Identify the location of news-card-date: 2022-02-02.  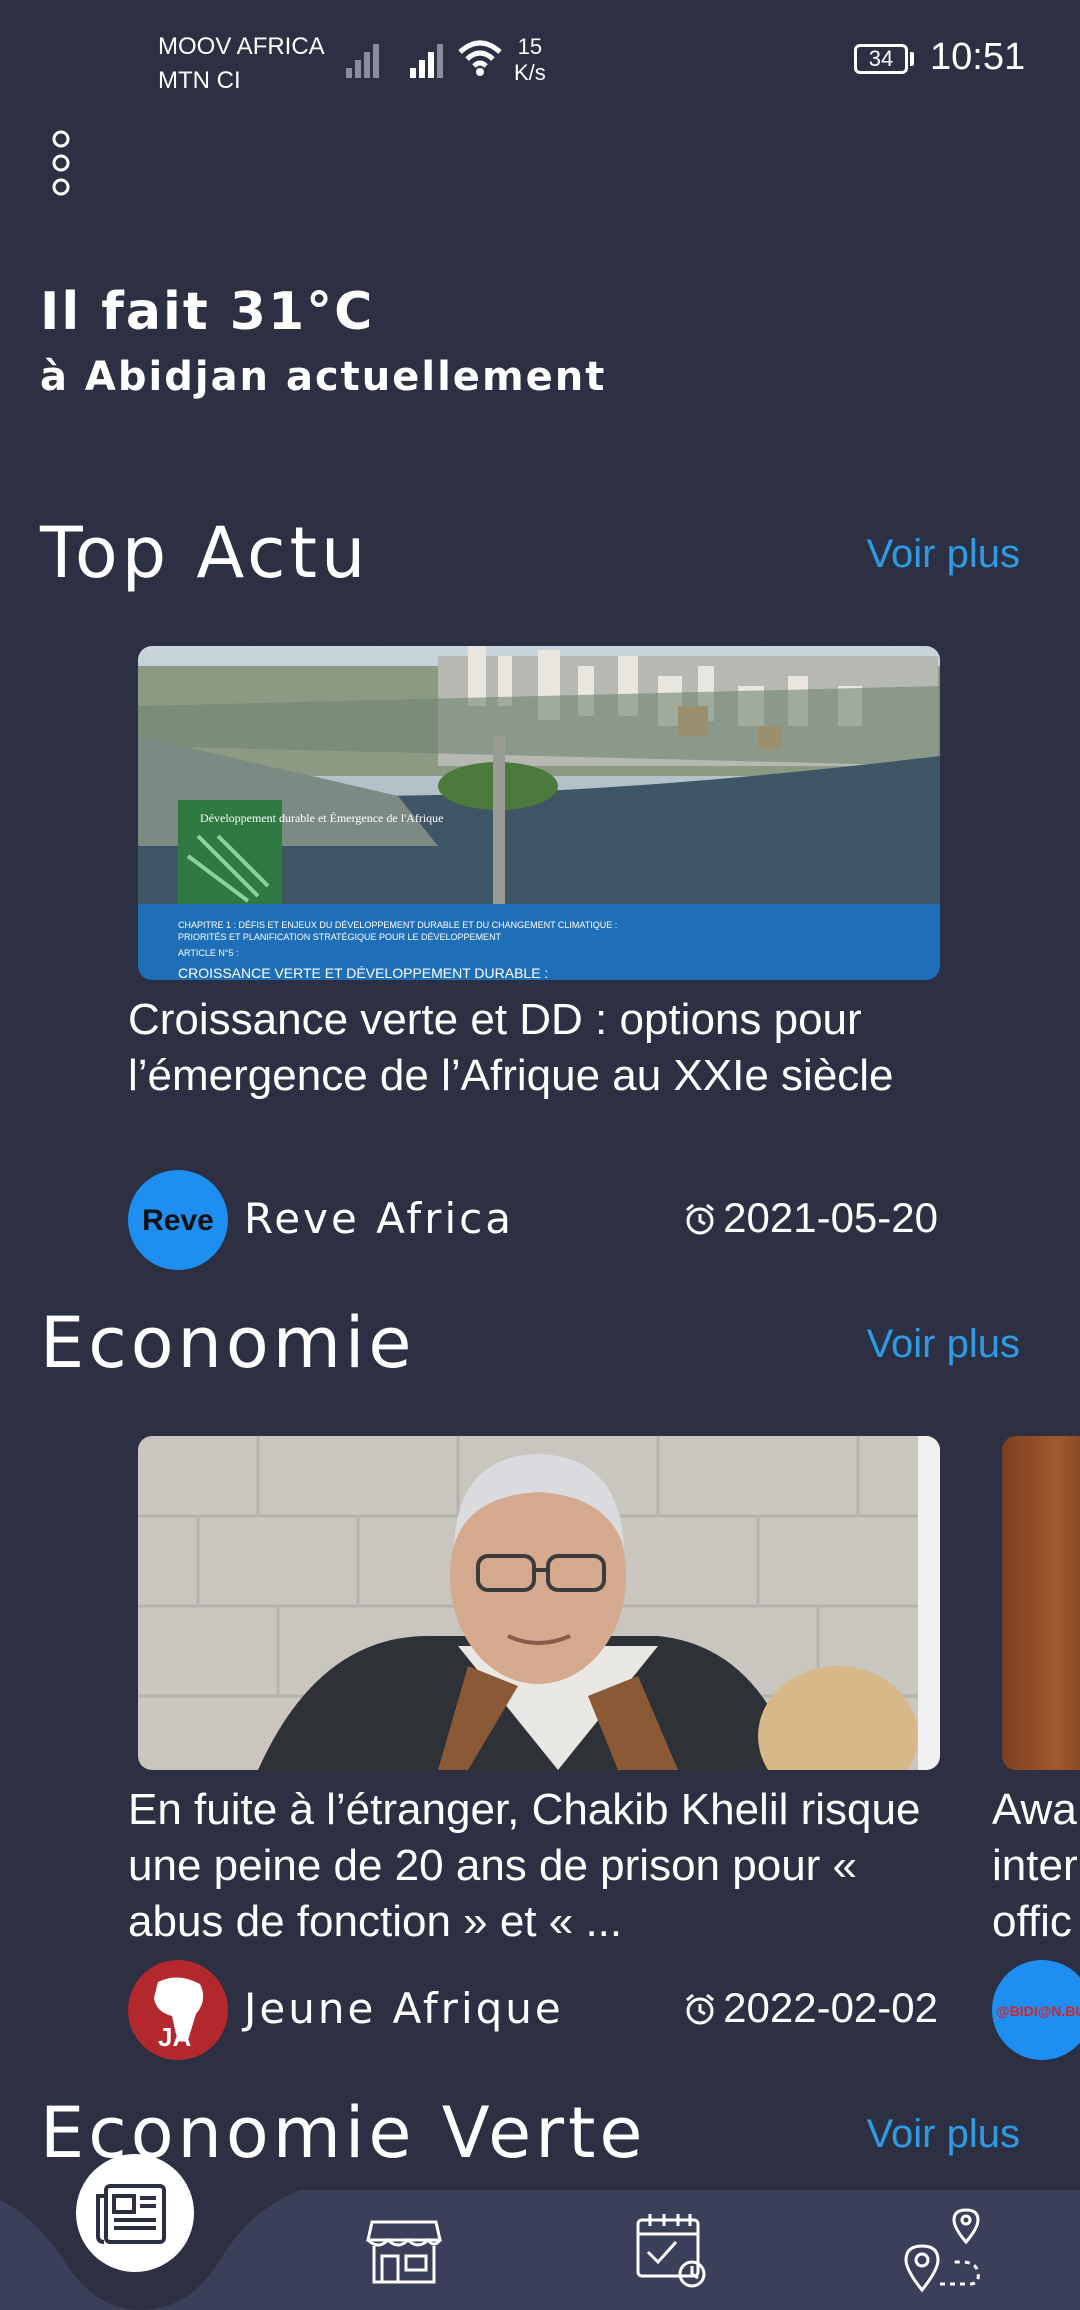
(810, 2008).